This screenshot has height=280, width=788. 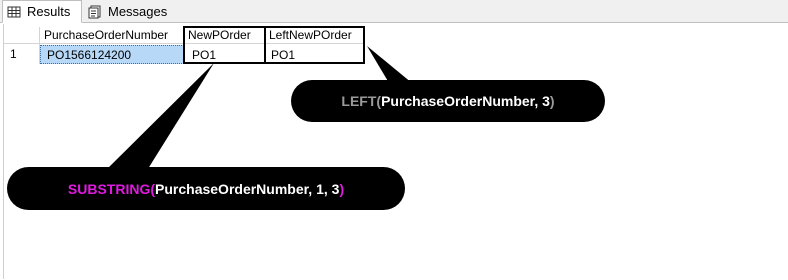 What do you see at coordinates (112, 54) in the screenshot?
I see `grid-cell-purchaseordernumber: PO1566124200` at bounding box center [112, 54].